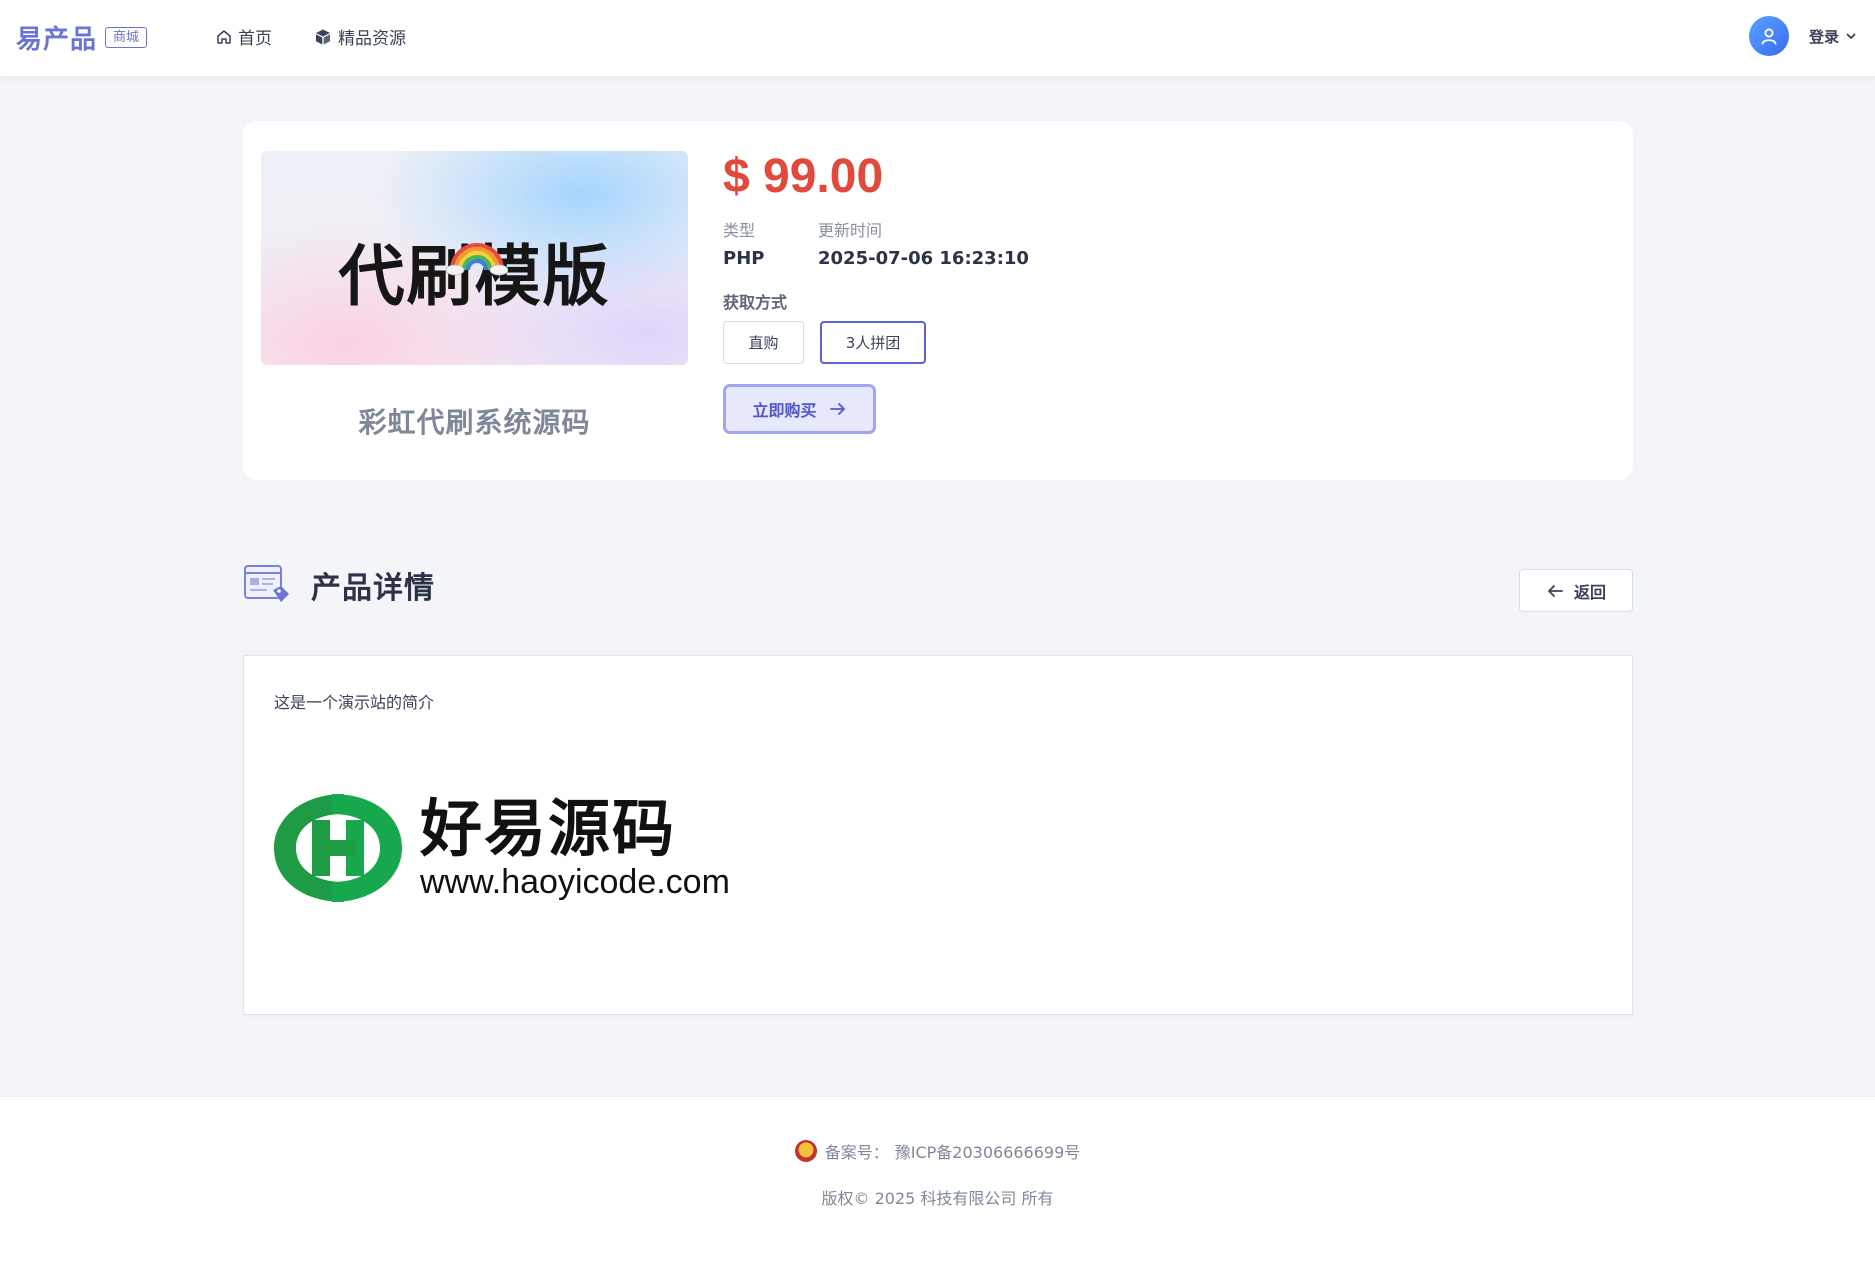 This screenshot has width=1875, height=1273. What do you see at coordinates (784, 410) in the screenshot?
I see `buy-now-label: 立即购买` at bounding box center [784, 410].